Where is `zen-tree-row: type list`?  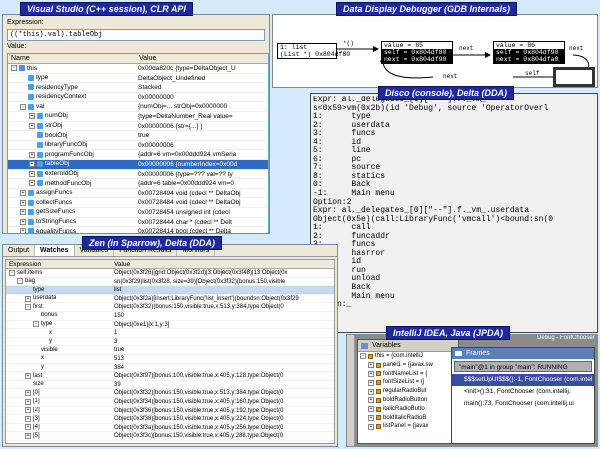
zen-tree-row: type list is located at coordinates (170, 290).